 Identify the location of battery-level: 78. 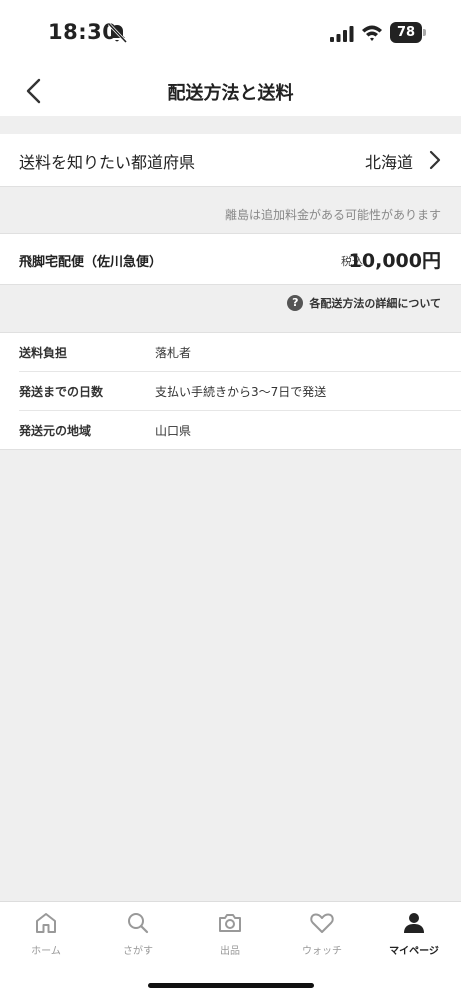
(406, 32).